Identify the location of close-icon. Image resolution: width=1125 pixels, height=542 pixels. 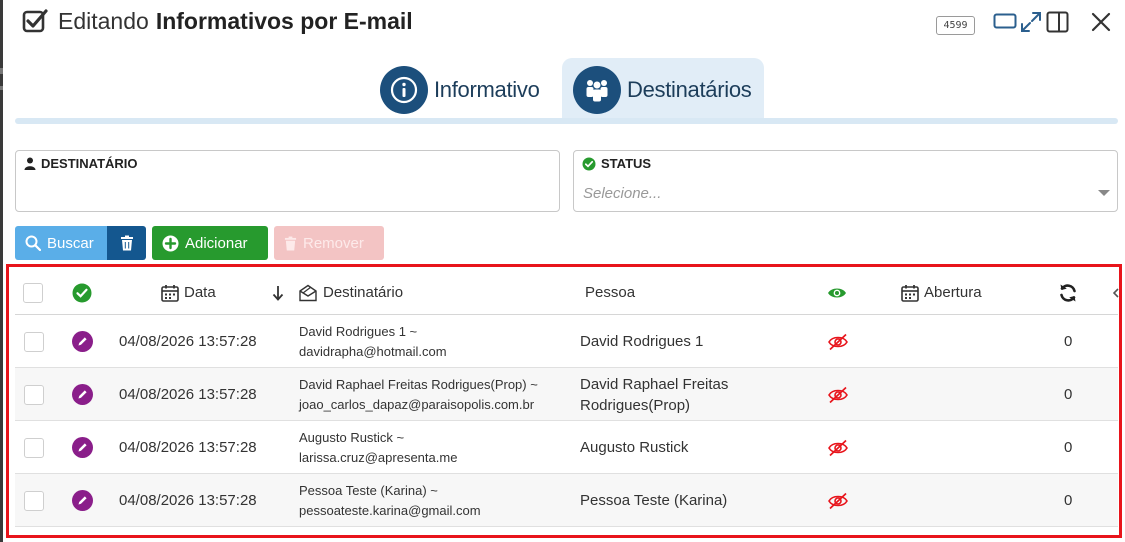
(1101, 22).